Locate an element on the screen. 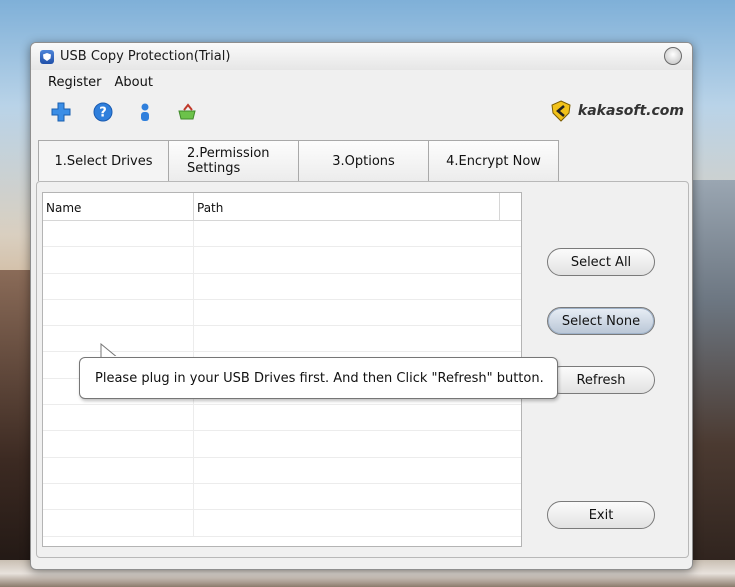 The height and width of the screenshot is (587, 735). menu-bar: Register About is located at coordinates (361, 82).